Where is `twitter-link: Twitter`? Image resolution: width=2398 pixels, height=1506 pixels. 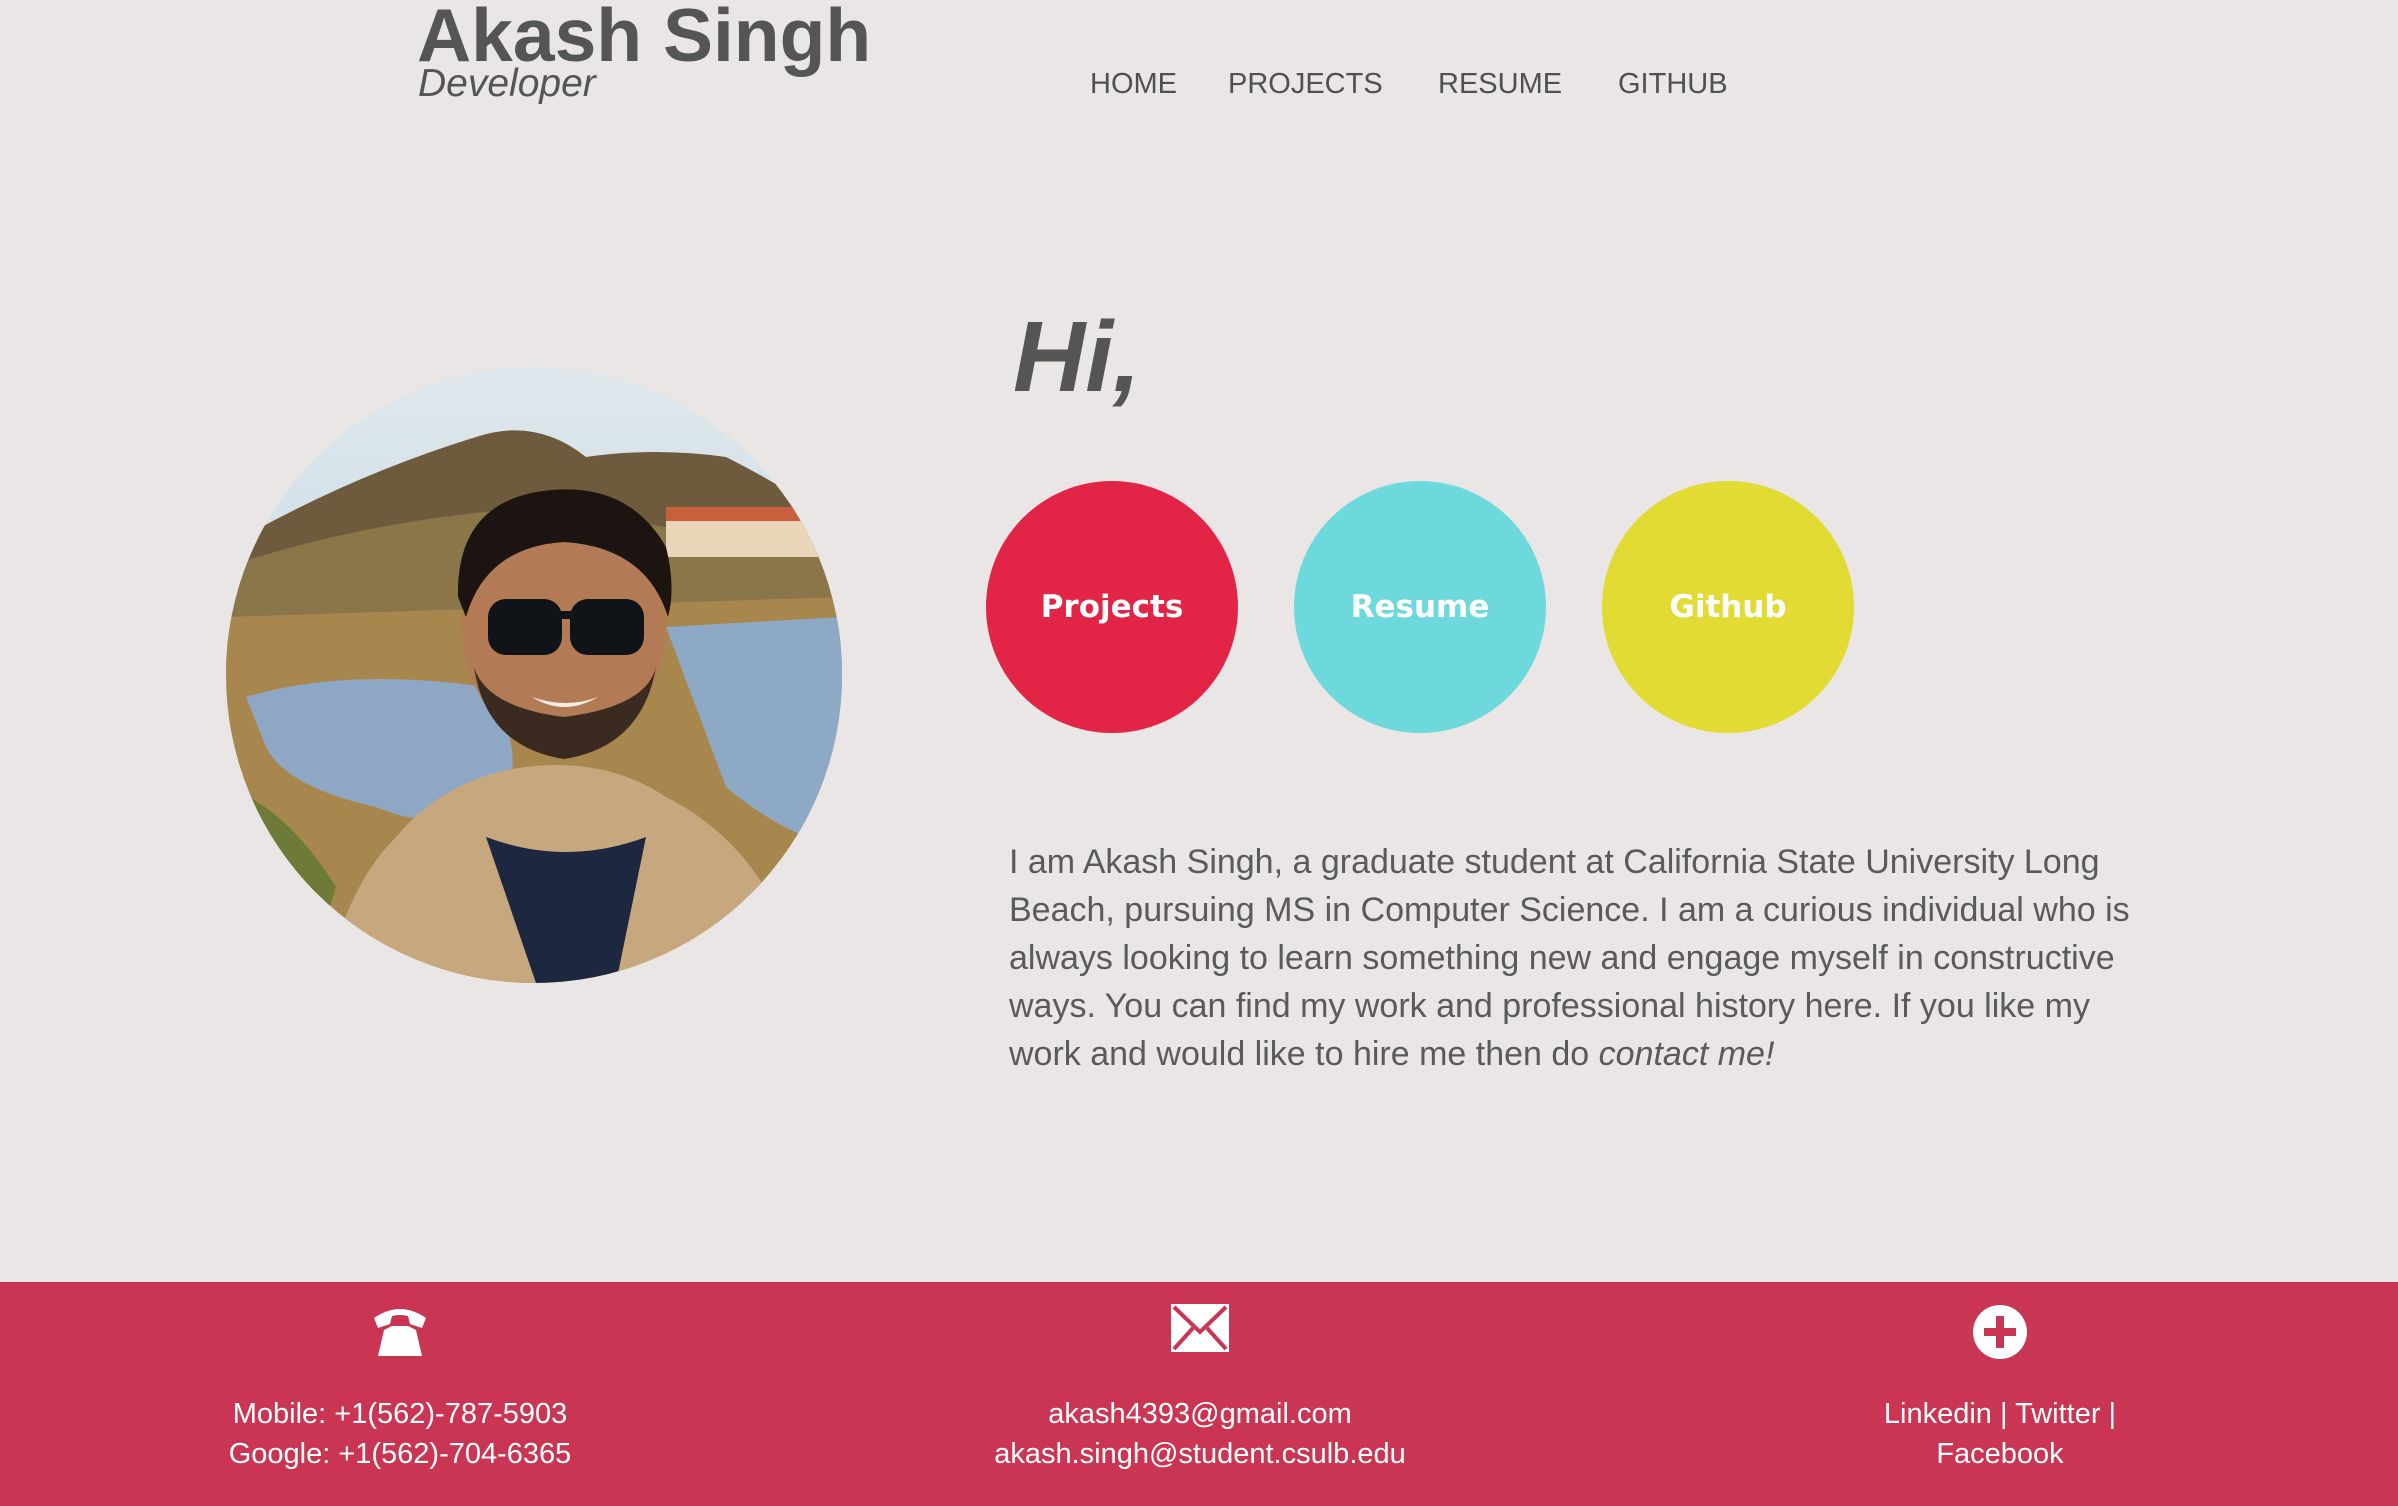
twitter-link: Twitter is located at coordinates (2057, 1414).